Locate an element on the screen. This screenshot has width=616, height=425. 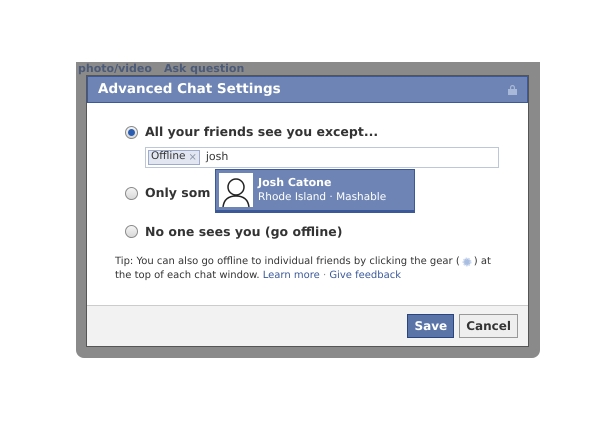
suggestion-detail: Rhode Island · Mashable is located at coordinates (322, 197).